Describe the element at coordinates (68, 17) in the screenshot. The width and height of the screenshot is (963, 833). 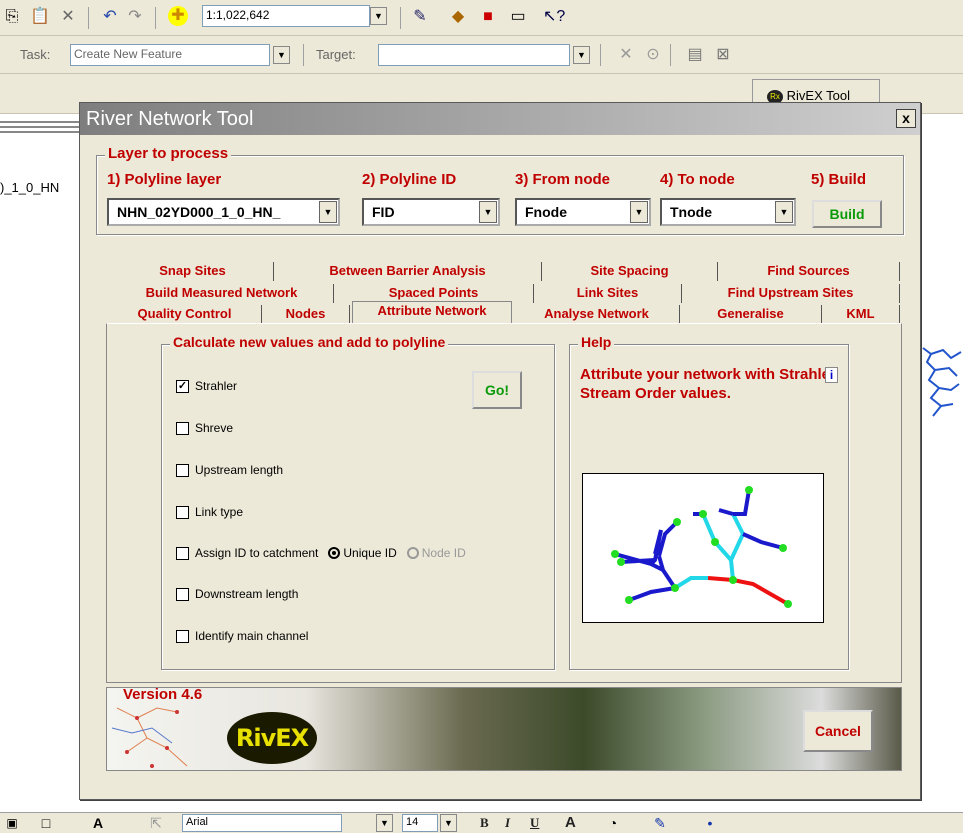
I see `delete-icon: ✕` at that location.